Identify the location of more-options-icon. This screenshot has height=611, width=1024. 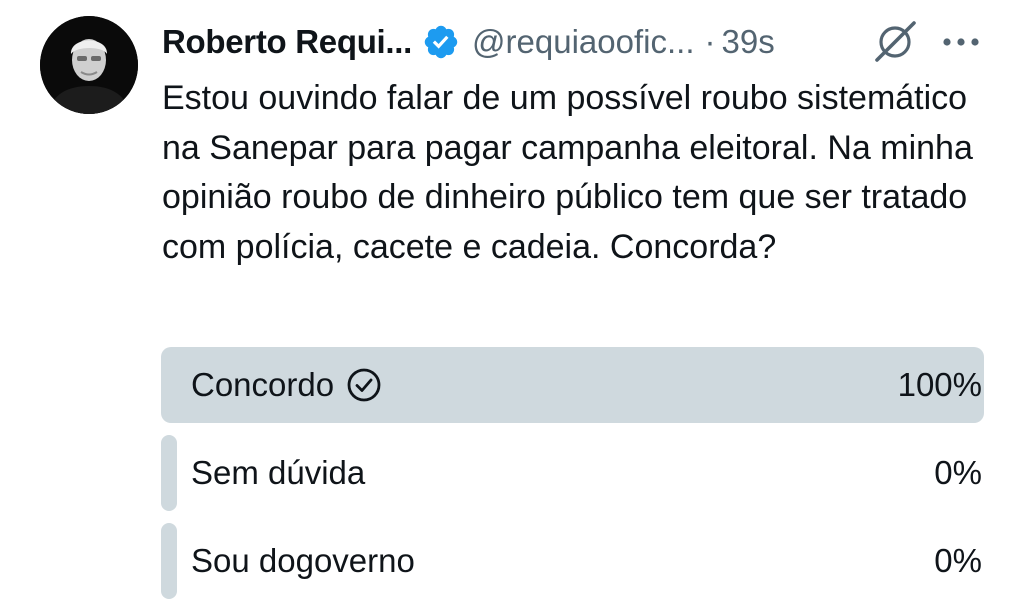
(961, 40).